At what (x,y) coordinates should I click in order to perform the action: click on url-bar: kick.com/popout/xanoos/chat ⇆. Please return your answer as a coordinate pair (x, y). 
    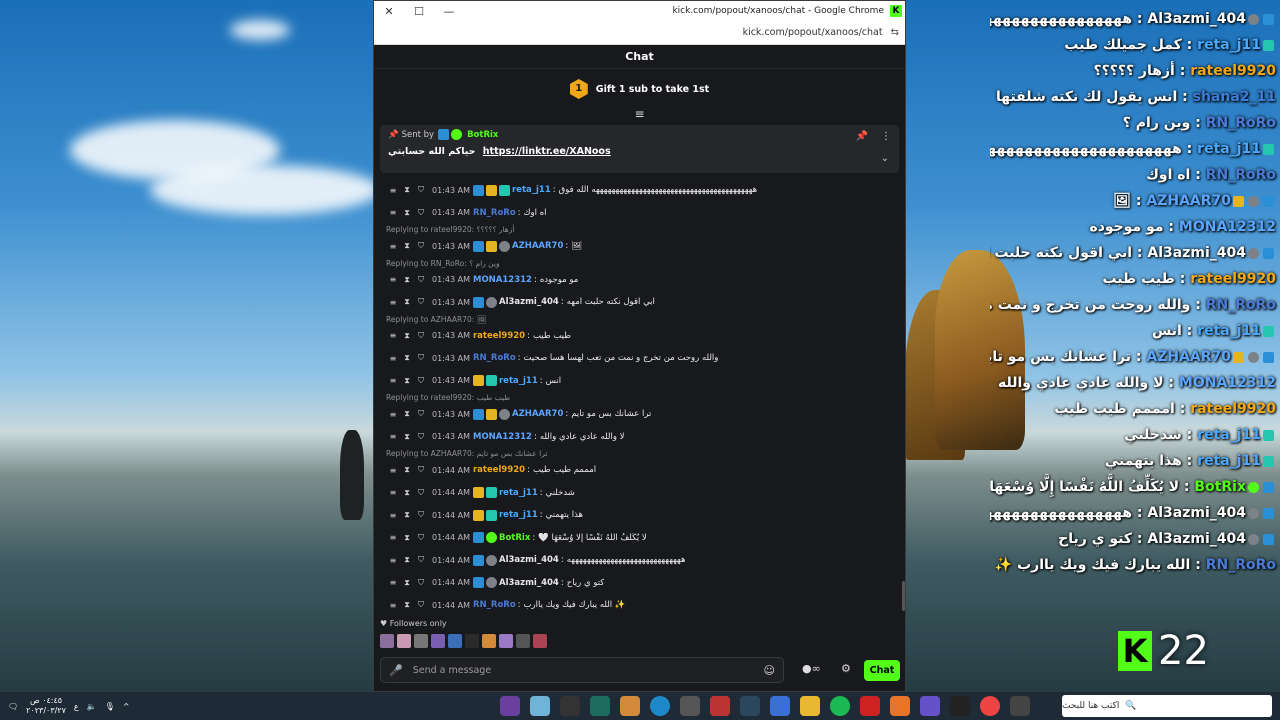
    Looking at the image, I should click on (639, 33).